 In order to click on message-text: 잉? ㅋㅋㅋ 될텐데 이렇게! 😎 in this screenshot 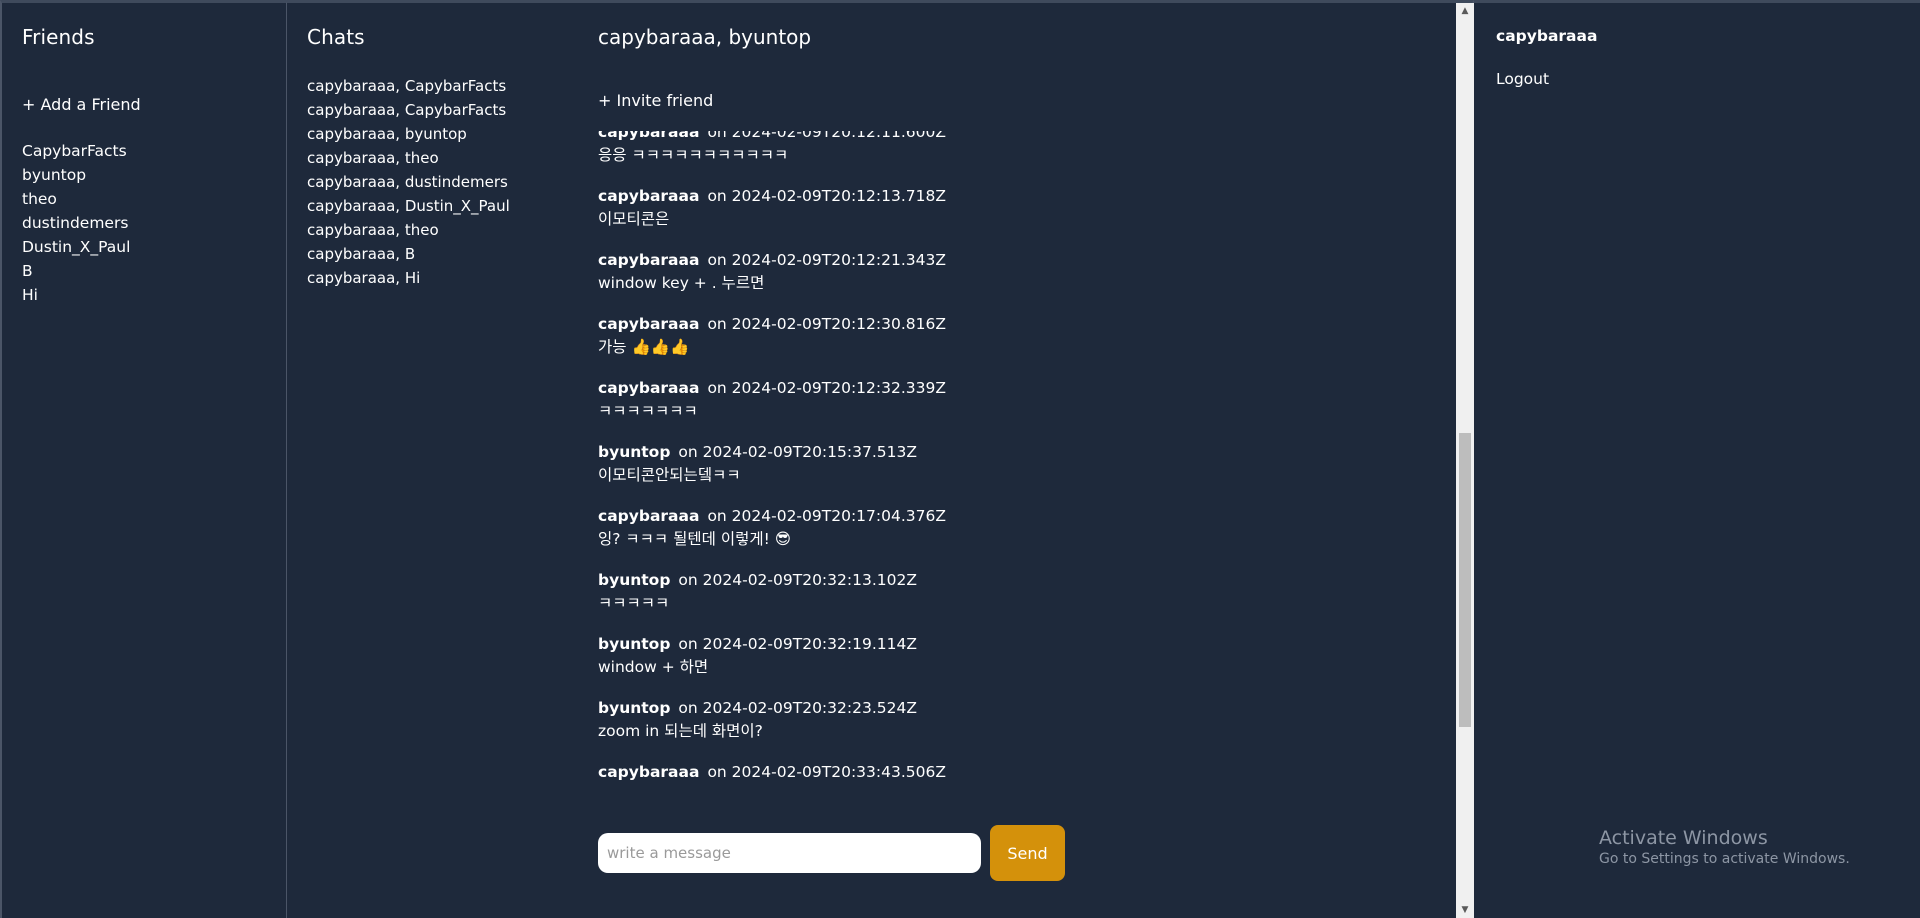, I will do `click(694, 539)`.